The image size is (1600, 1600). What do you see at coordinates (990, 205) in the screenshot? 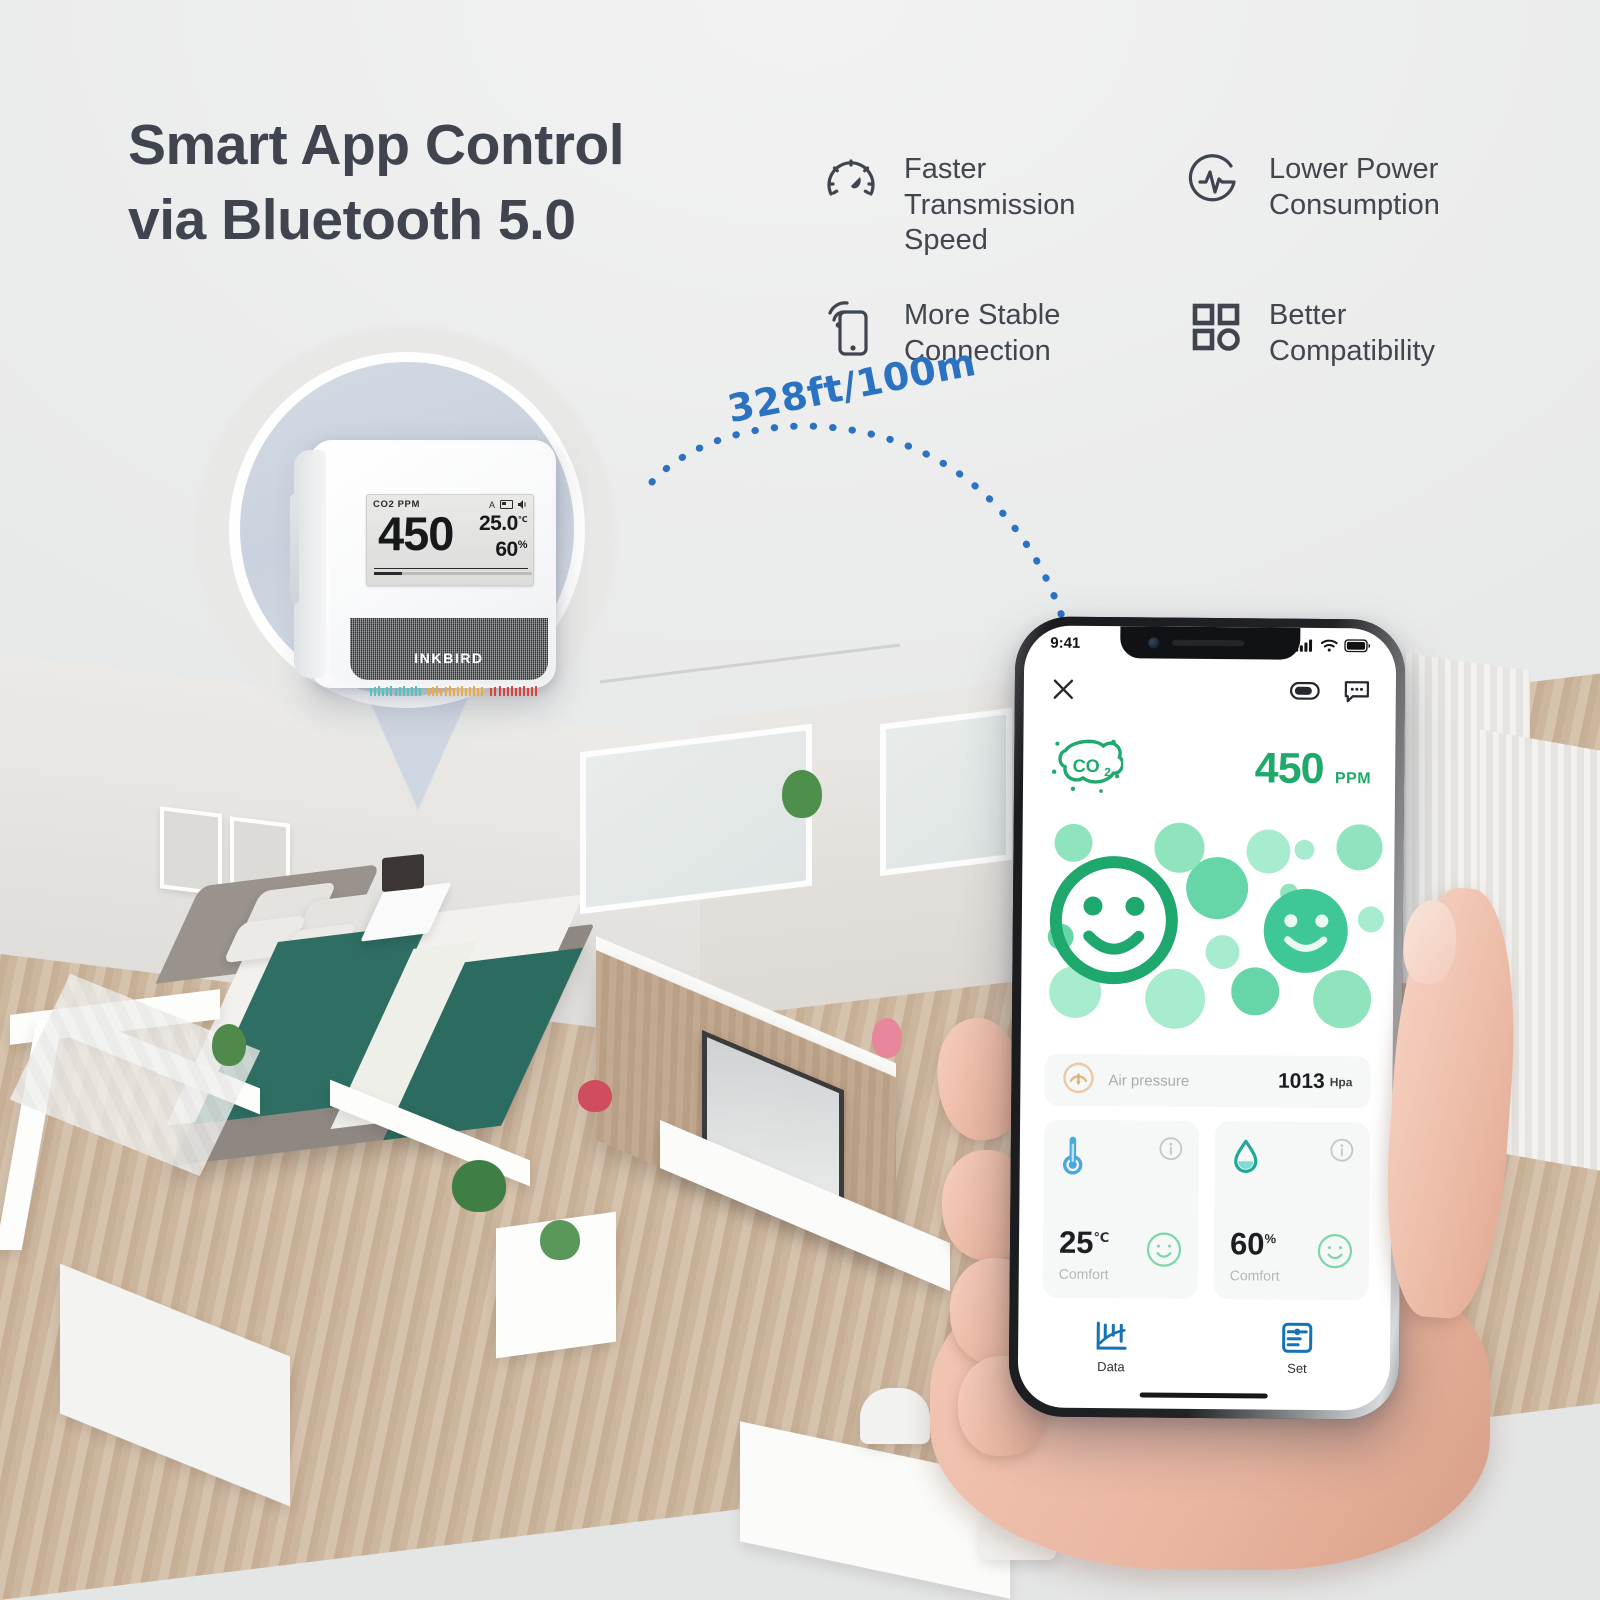
I see `feature-label: Faster Transmission Speed` at bounding box center [990, 205].